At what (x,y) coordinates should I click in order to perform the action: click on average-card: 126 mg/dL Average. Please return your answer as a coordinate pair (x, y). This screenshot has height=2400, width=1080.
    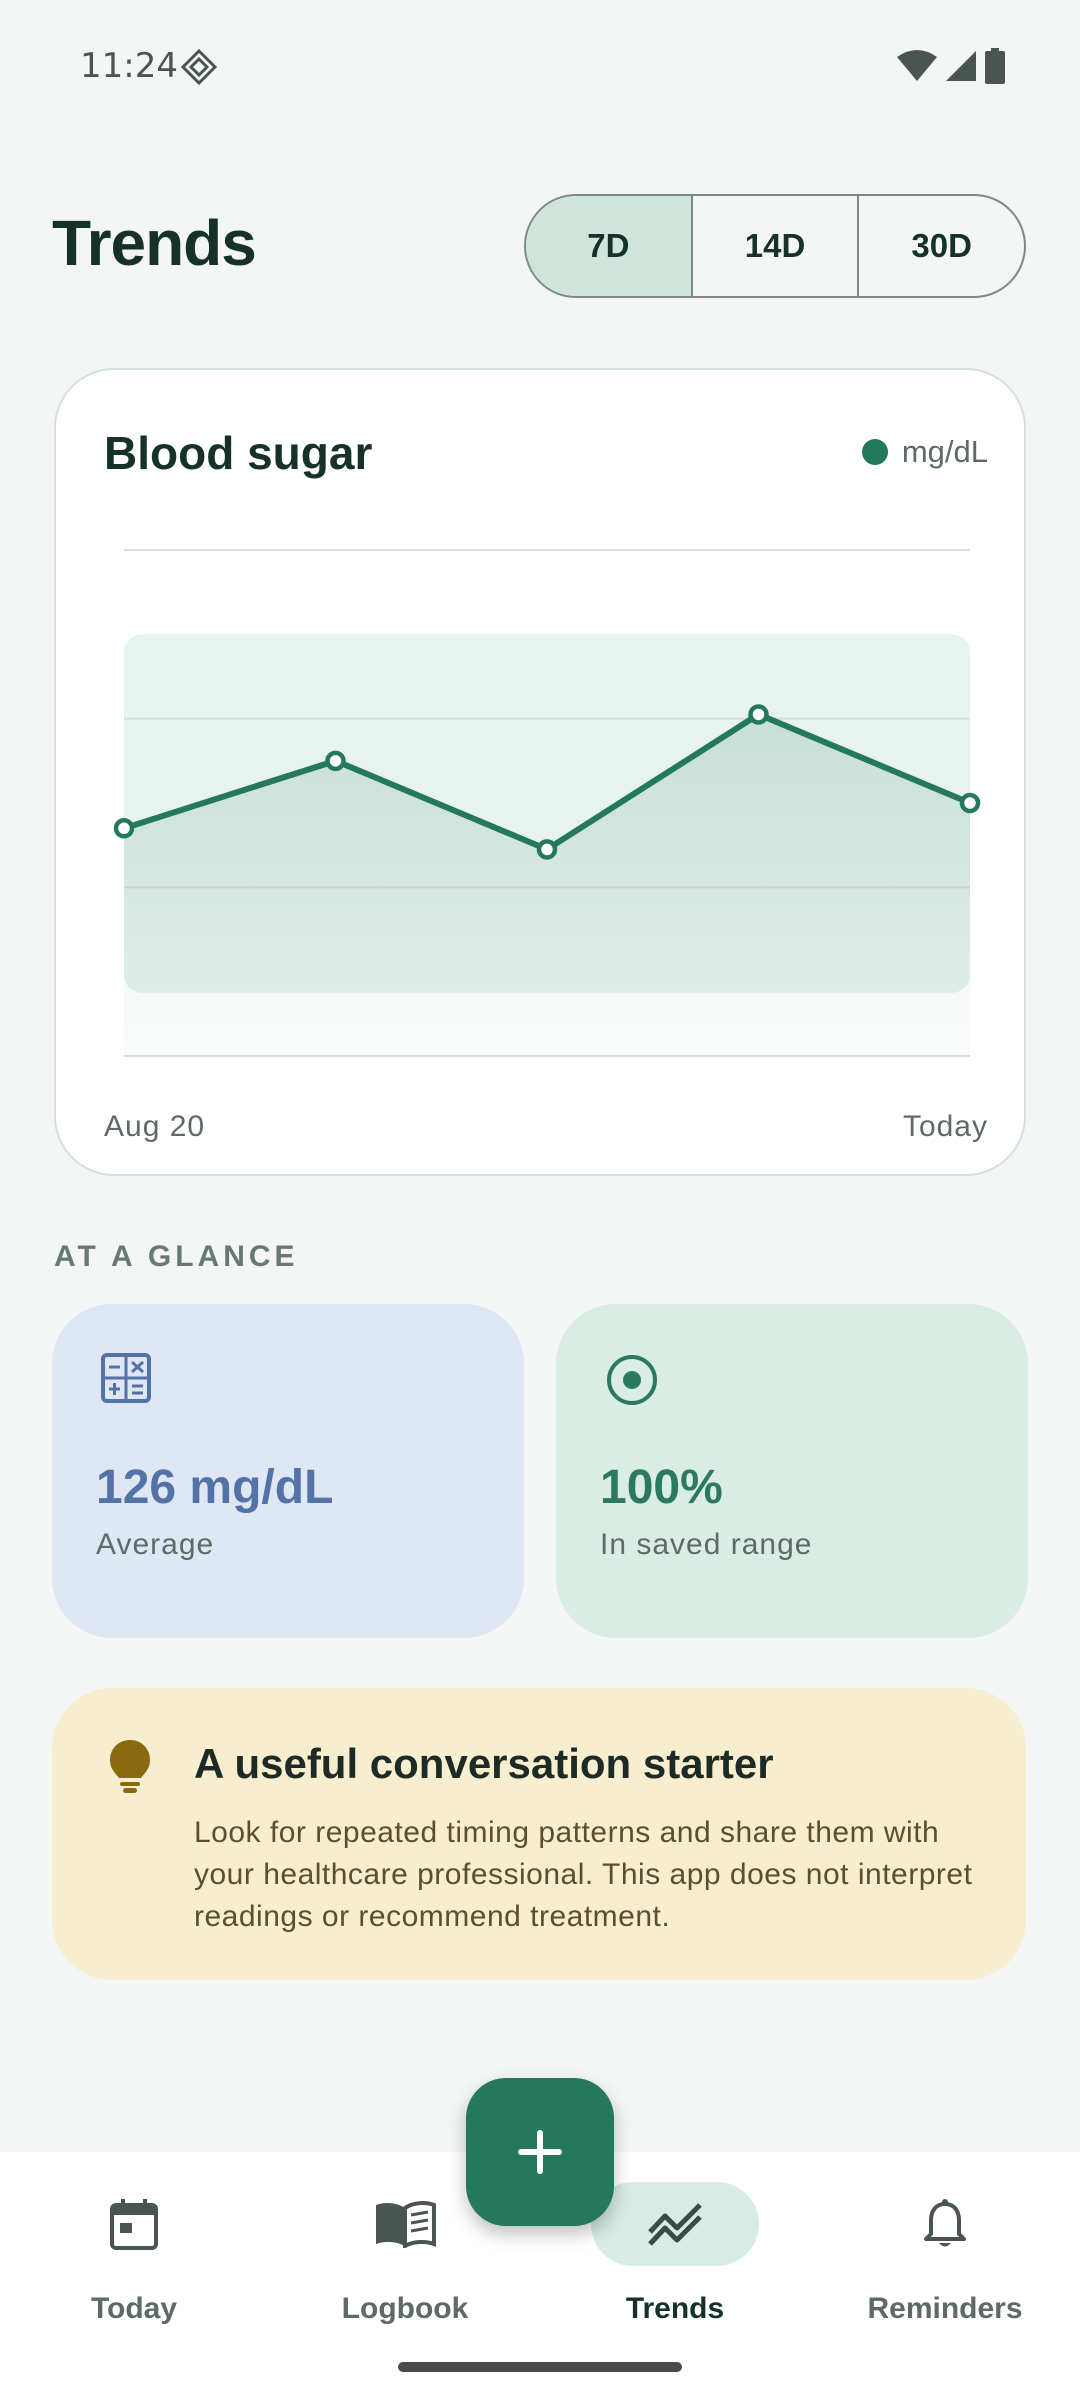
    Looking at the image, I should click on (288, 1471).